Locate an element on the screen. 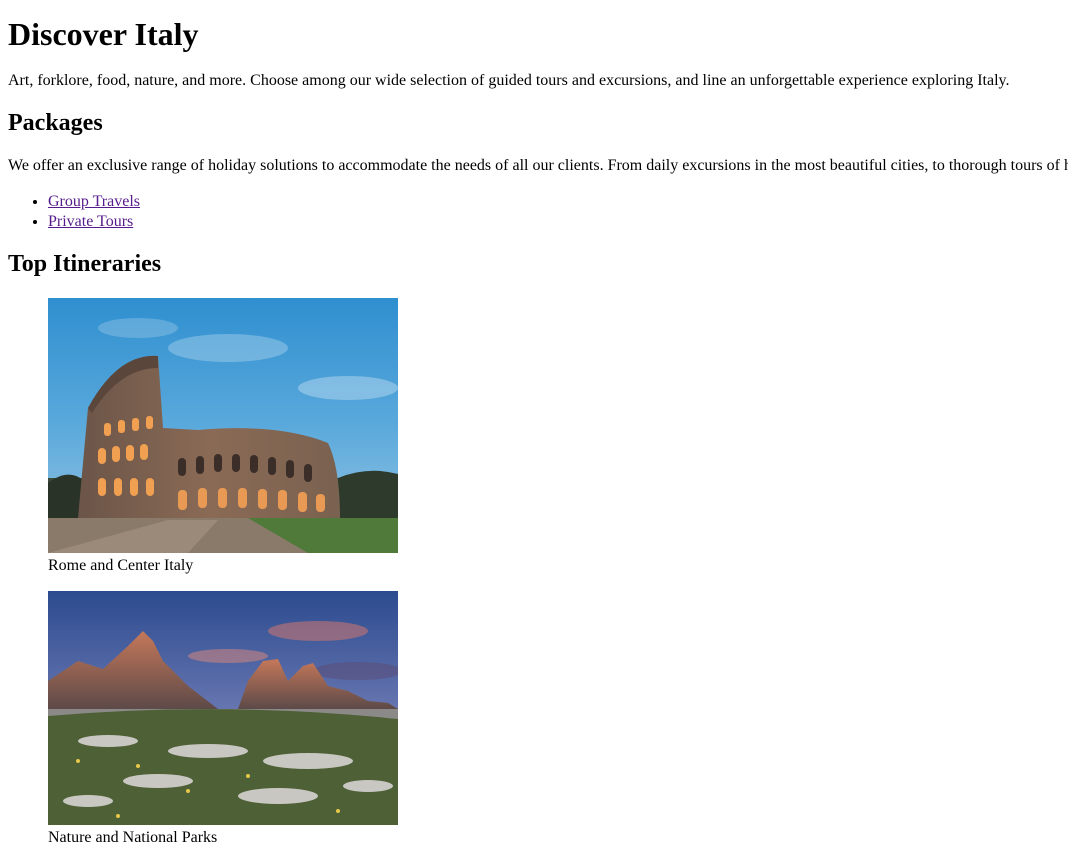  itinerary-caption: Nature and National Parks is located at coordinates (133, 837).